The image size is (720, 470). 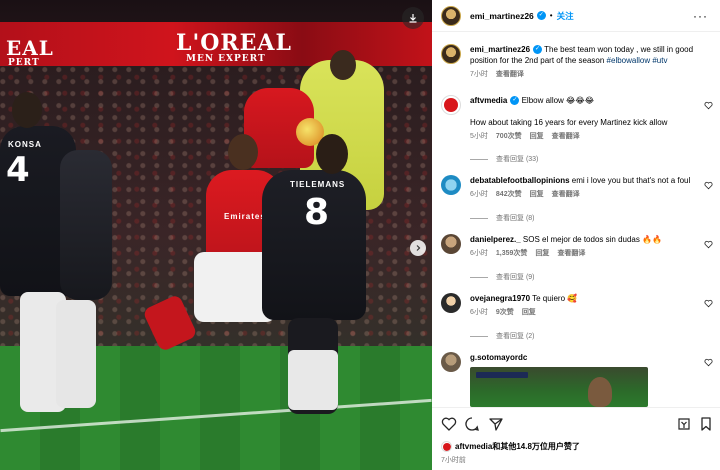 What do you see at coordinates (18, 170) in the screenshot?
I see `jersey-number-4: 4` at bounding box center [18, 170].